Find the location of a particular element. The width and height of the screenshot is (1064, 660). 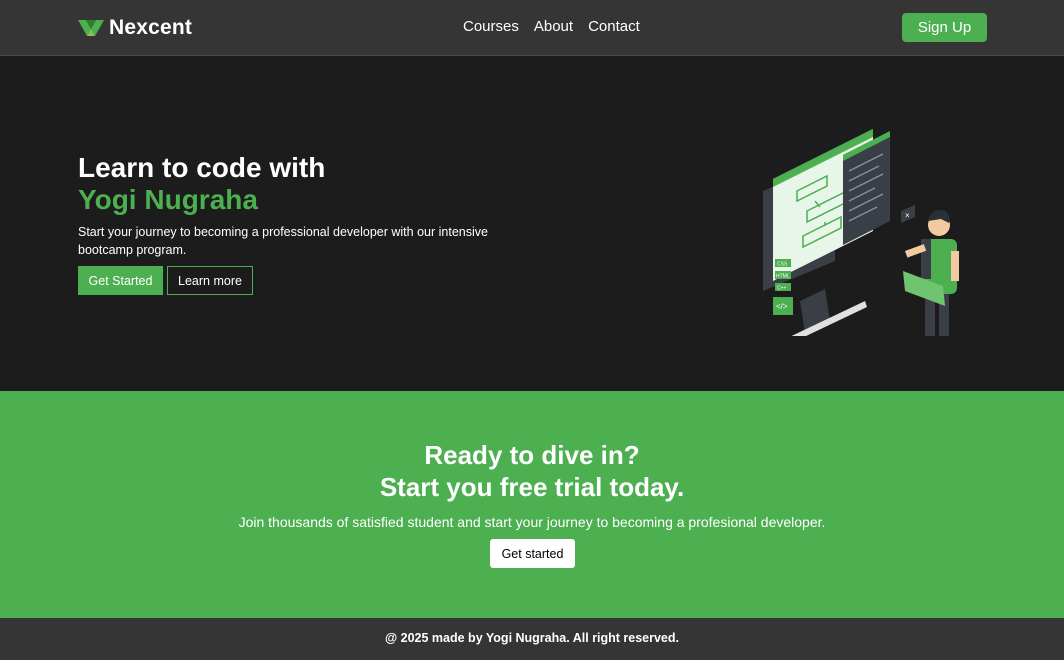

nexcent-logo-icon is located at coordinates (91, 28).